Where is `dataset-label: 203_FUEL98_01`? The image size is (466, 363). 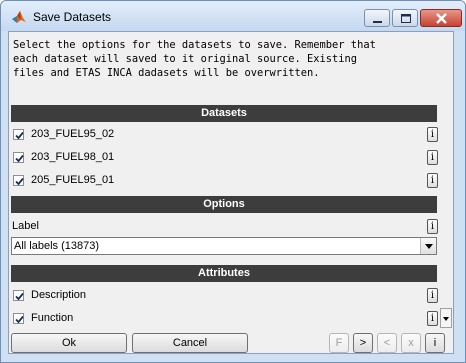 dataset-label: 203_FUEL98_01 is located at coordinates (73, 157).